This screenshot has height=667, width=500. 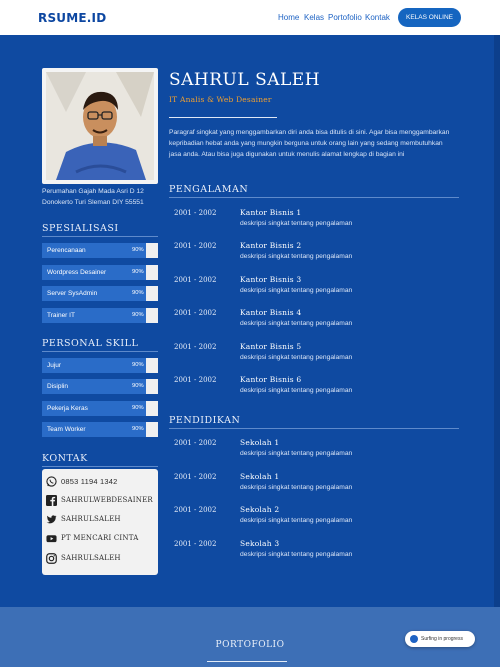 What do you see at coordinates (260, 509) in the screenshot?
I see `education-title: Sekolah 2` at bounding box center [260, 509].